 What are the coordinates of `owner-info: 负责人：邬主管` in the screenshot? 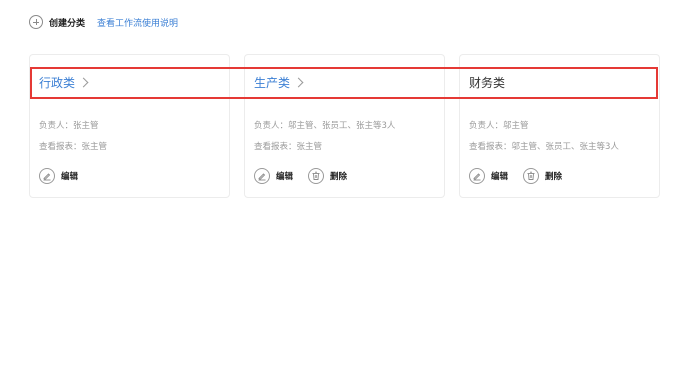 It's located at (499, 126).